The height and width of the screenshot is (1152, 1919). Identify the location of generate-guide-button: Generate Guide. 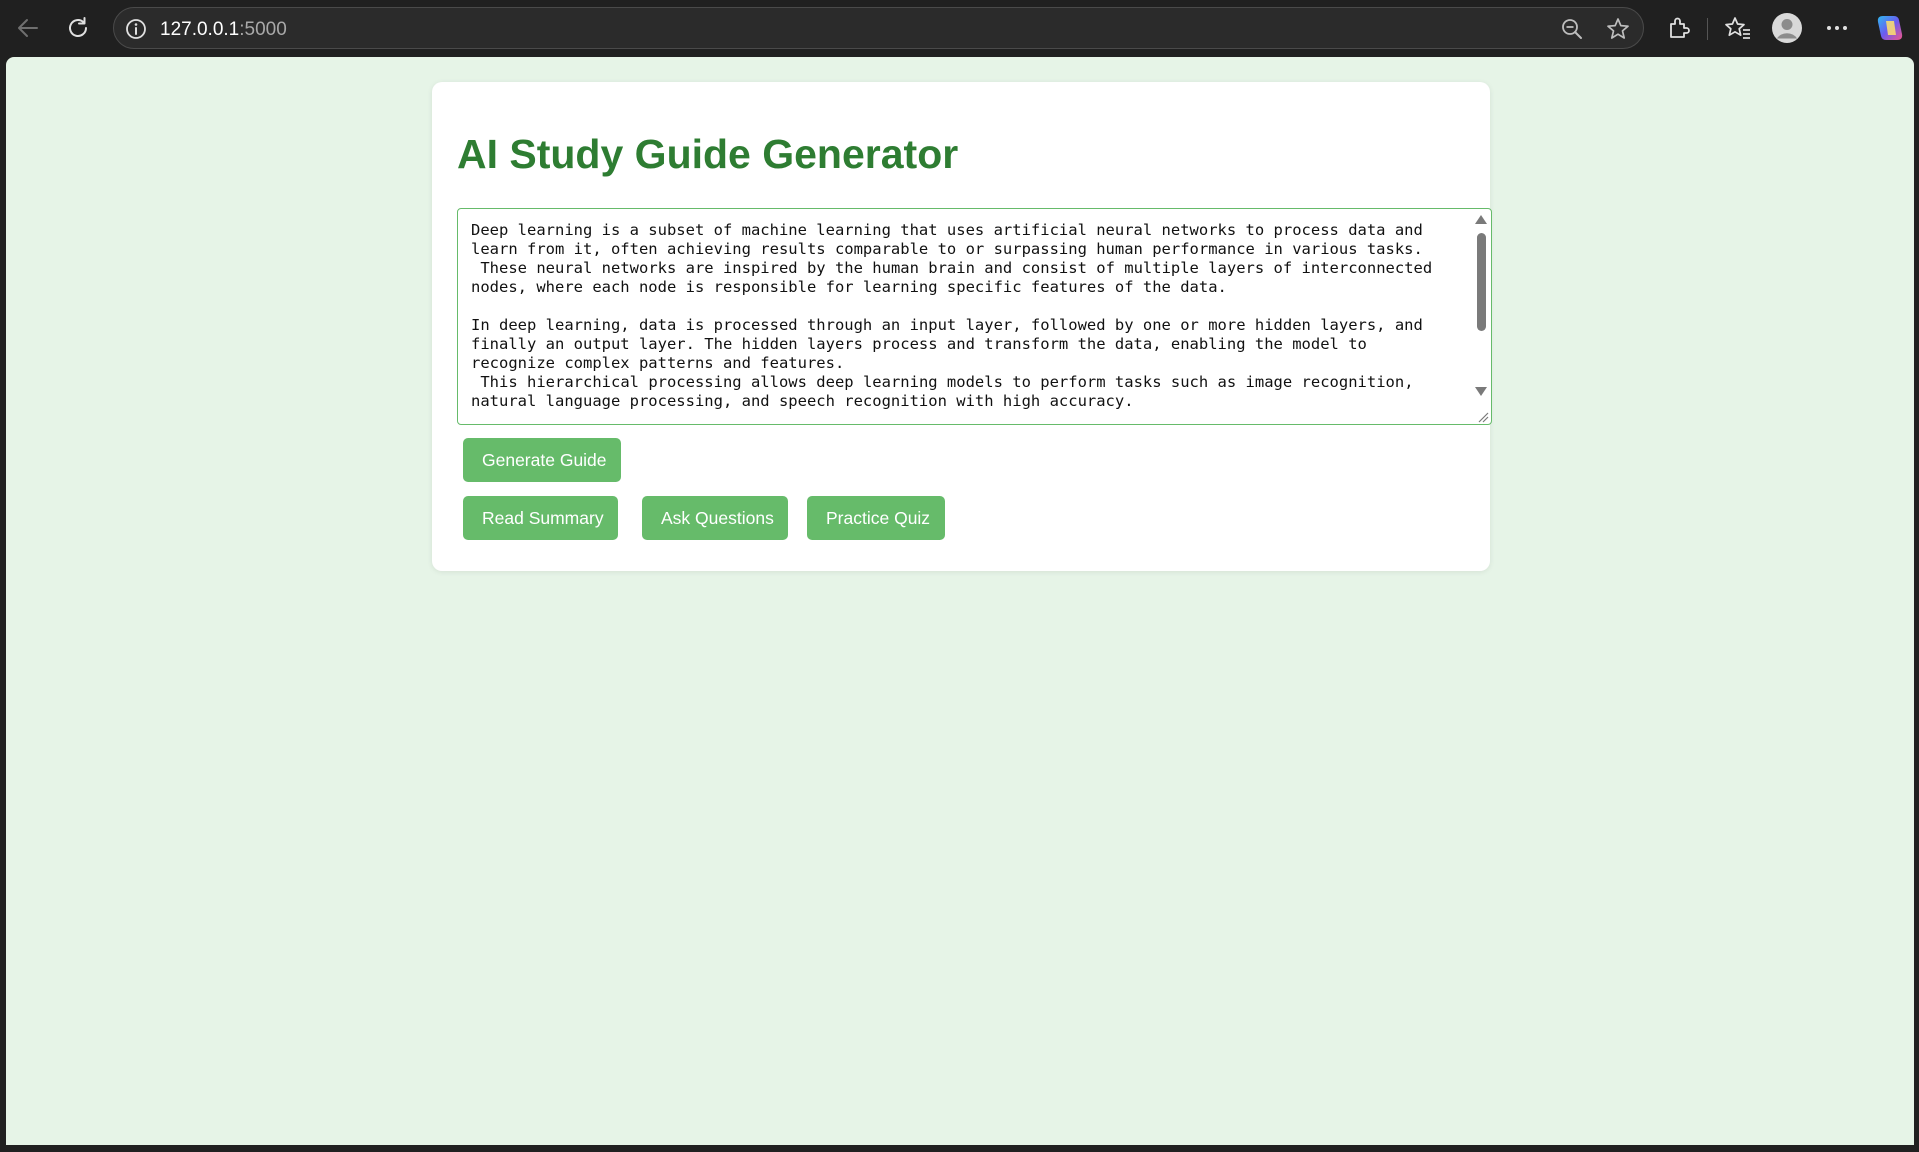
(542, 460).